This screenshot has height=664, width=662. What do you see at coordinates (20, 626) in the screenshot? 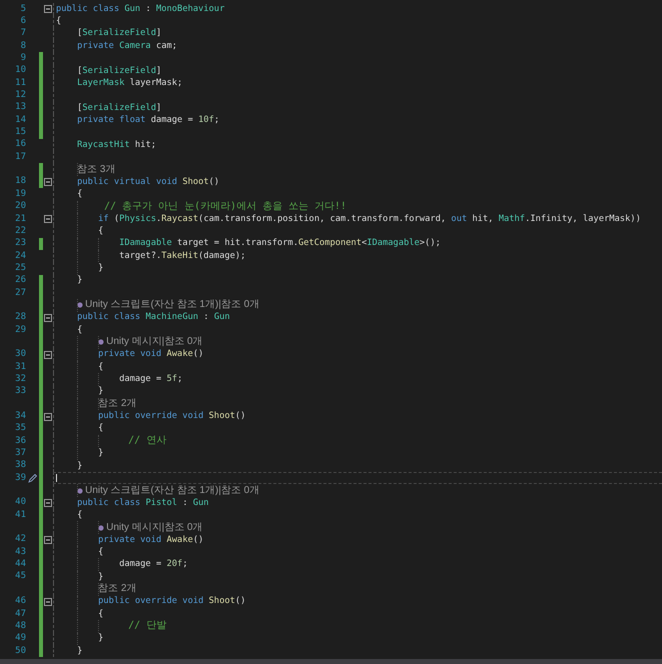
I see `line-number: 48` at bounding box center [20, 626].